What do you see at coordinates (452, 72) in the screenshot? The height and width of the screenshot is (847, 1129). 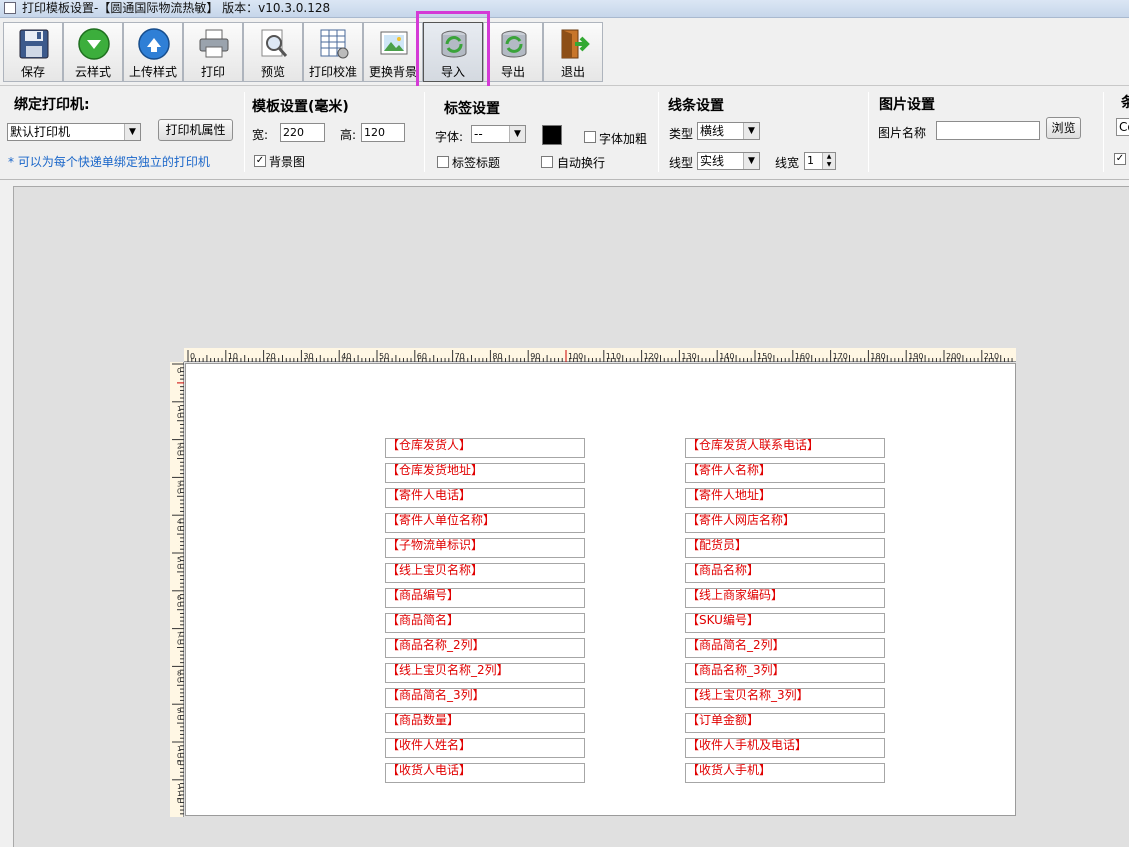 I see `import-label: 导入` at bounding box center [452, 72].